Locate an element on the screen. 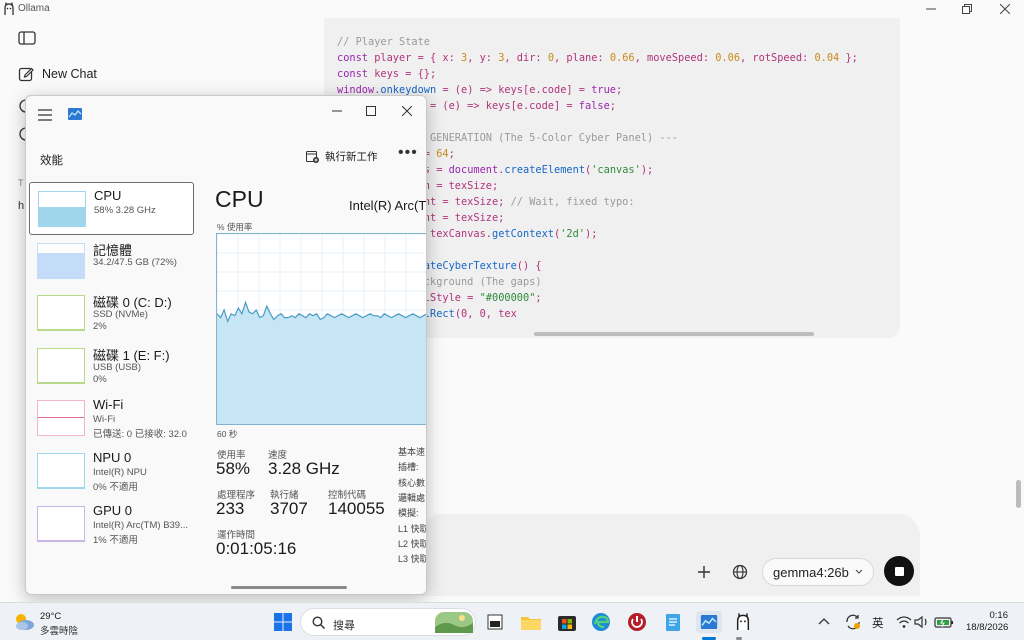  code-token: // Wait, fixed typo: is located at coordinates (572, 202).